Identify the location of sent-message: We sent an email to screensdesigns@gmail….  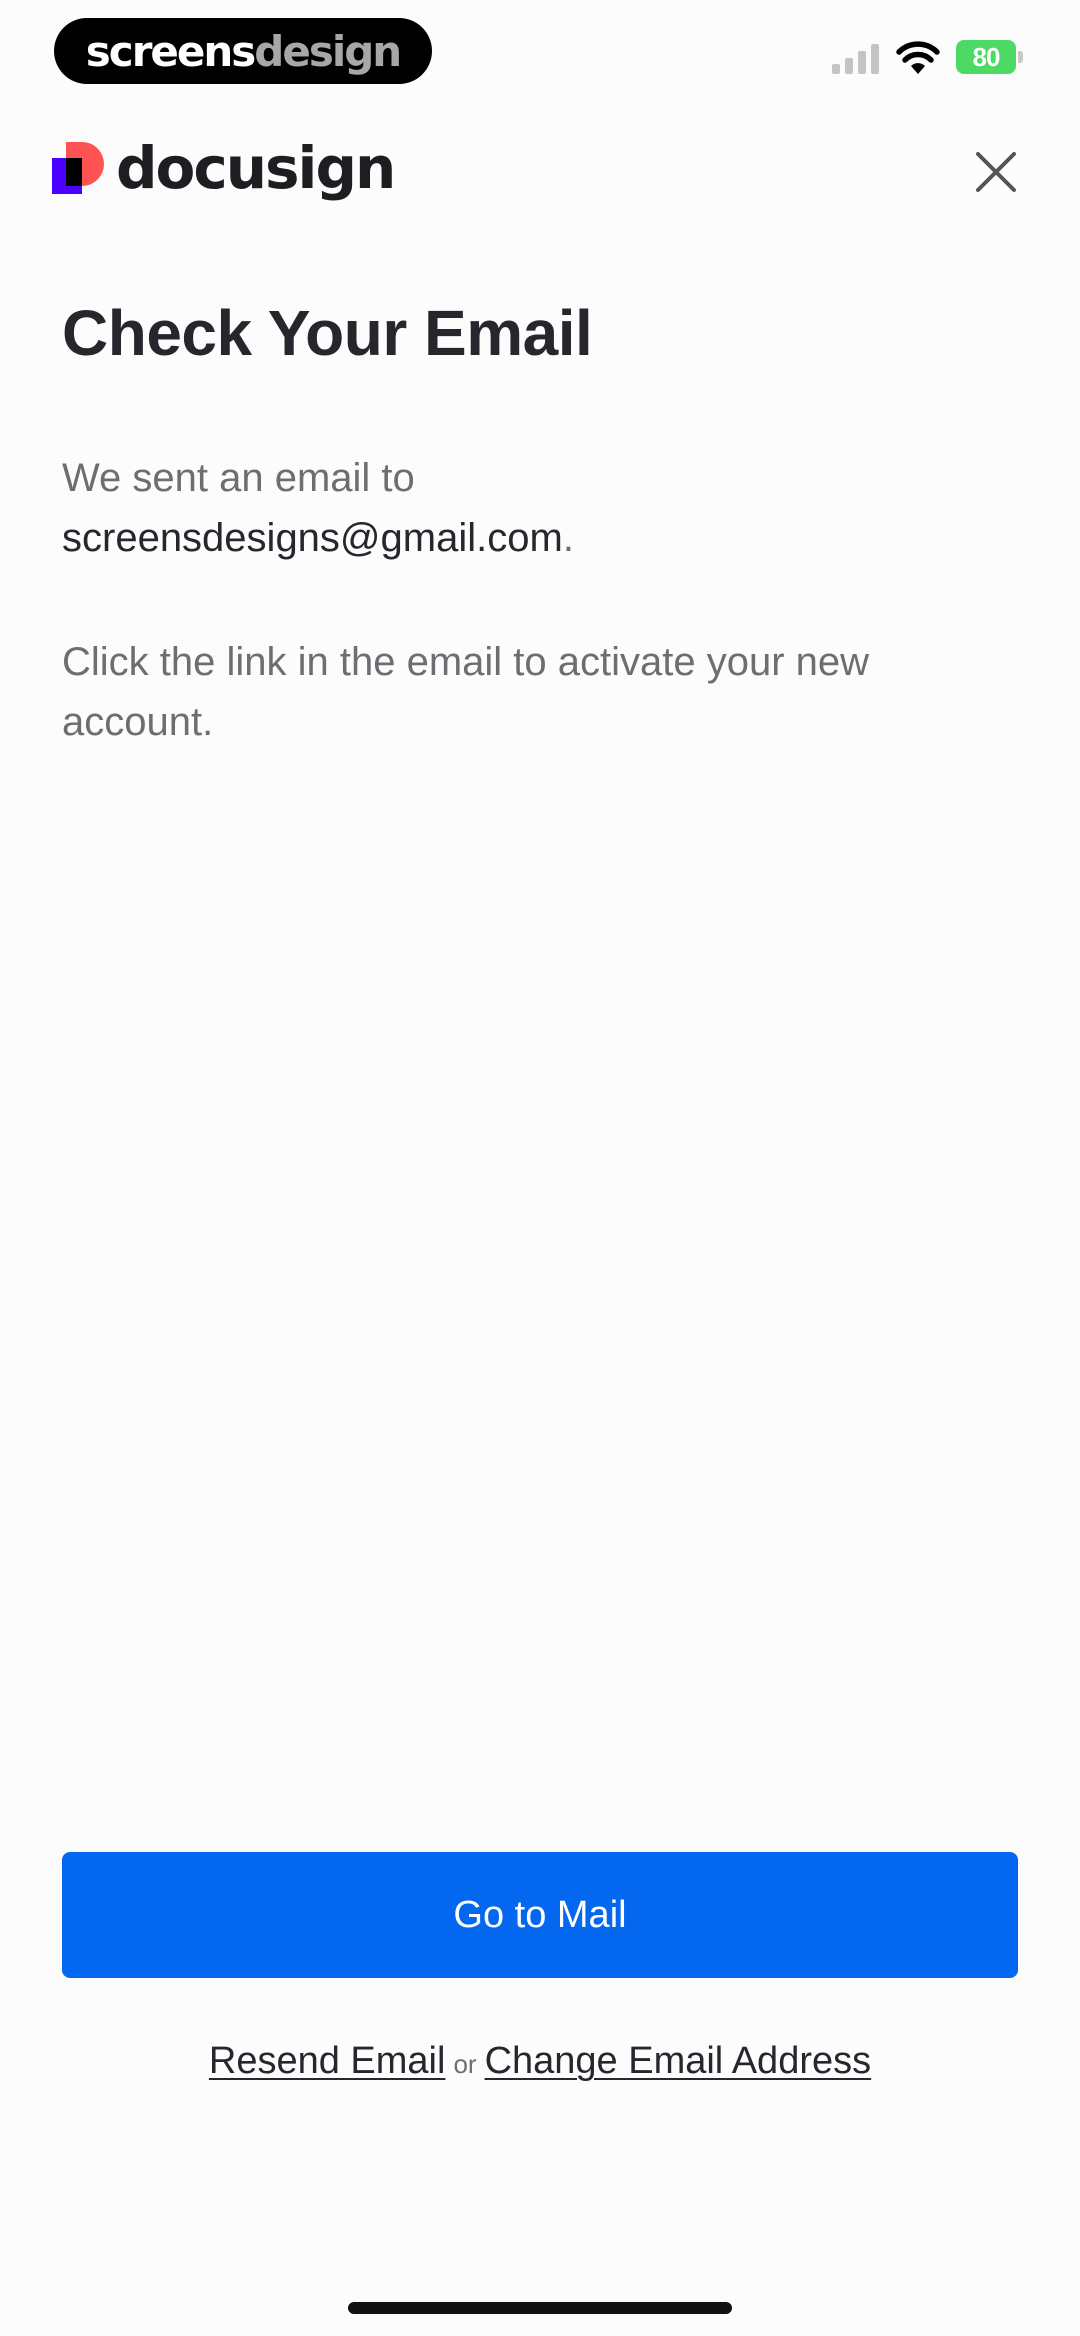
(542, 508).